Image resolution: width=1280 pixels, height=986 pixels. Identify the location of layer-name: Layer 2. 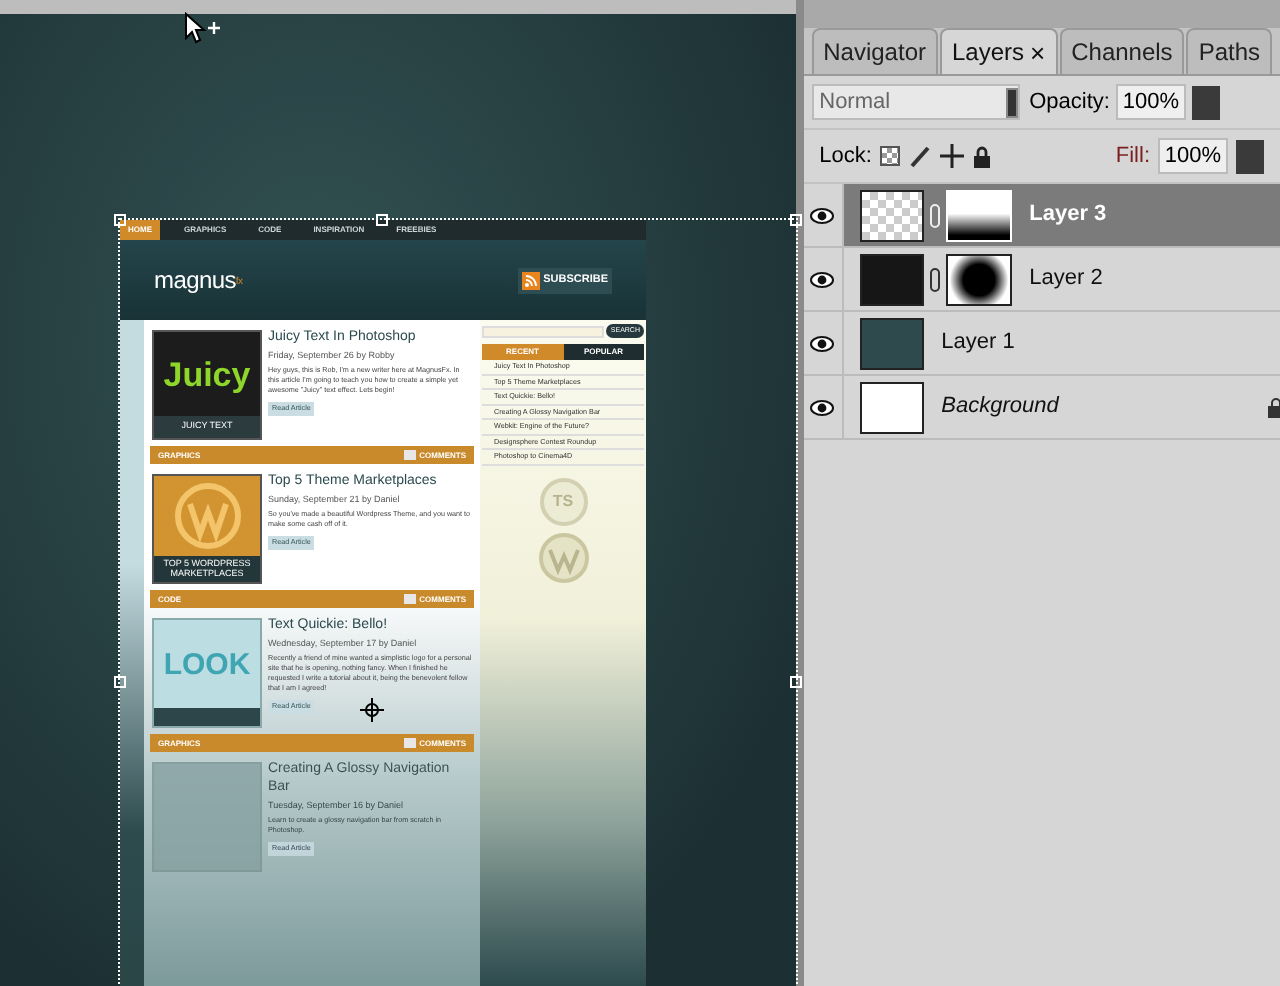
(1066, 279).